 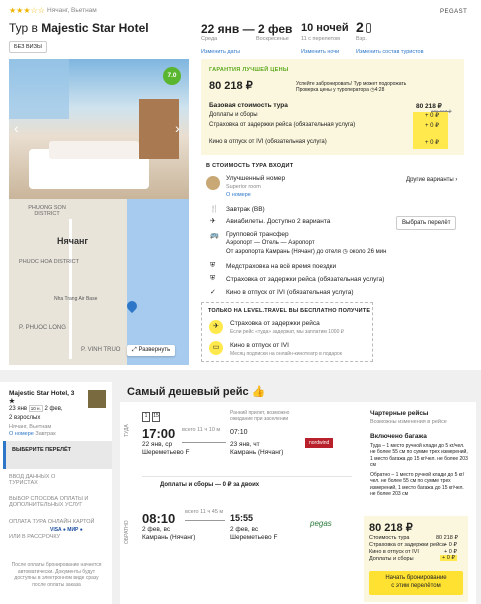 What do you see at coordinates (368, 28) in the screenshot?
I see `guest-icon` at bounding box center [368, 28].